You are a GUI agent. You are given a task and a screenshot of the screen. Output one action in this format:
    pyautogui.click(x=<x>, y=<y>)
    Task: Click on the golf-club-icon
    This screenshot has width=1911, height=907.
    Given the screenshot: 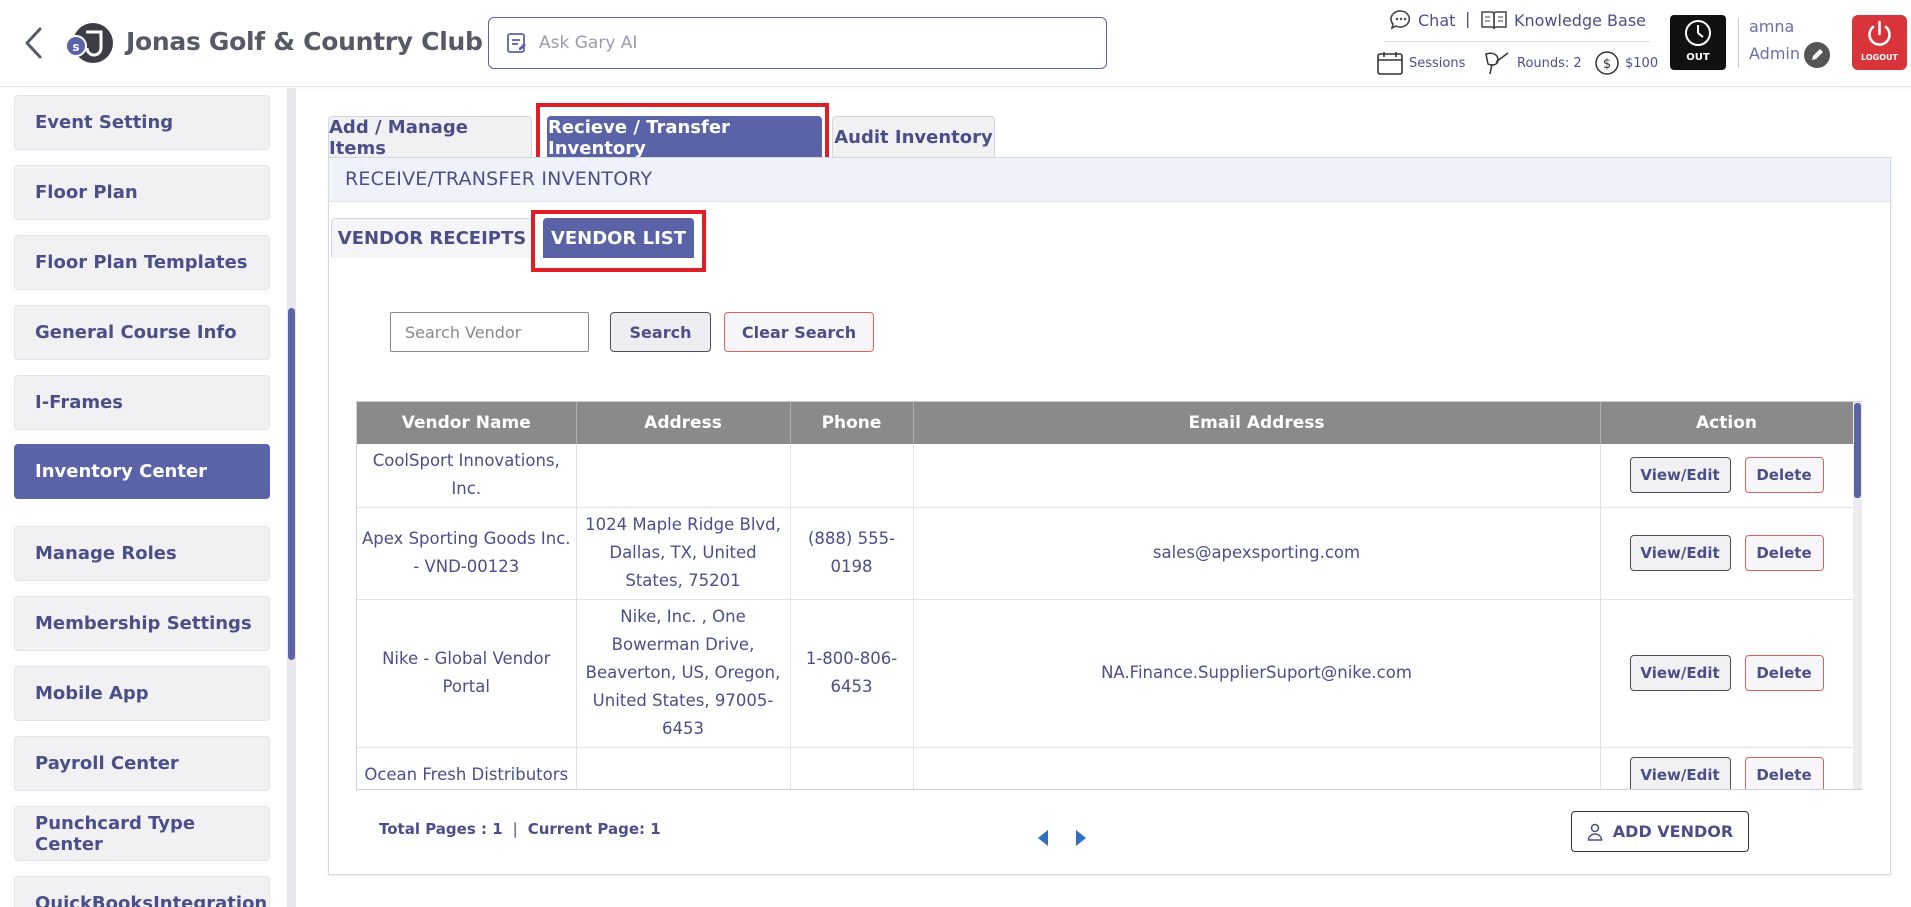 What is the action you would take?
    pyautogui.click(x=1497, y=63)
    